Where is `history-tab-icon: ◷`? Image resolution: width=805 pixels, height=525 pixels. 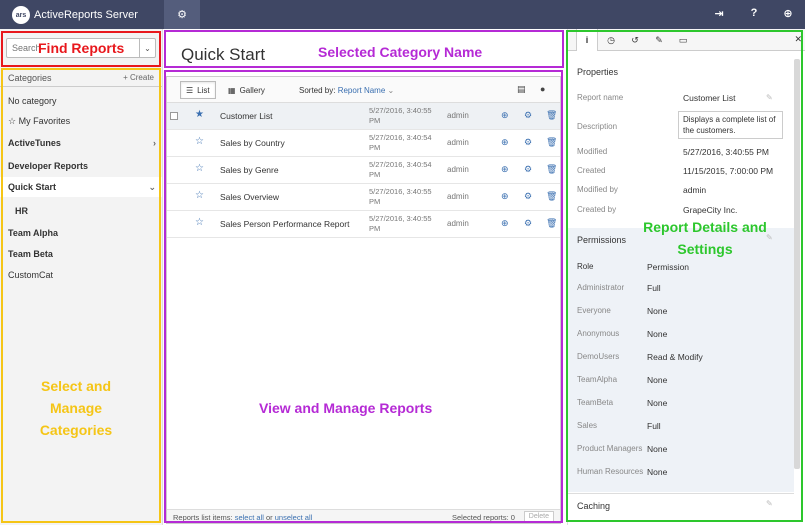
history-tab-icon: ◷ is located at coordinates (611, 40).